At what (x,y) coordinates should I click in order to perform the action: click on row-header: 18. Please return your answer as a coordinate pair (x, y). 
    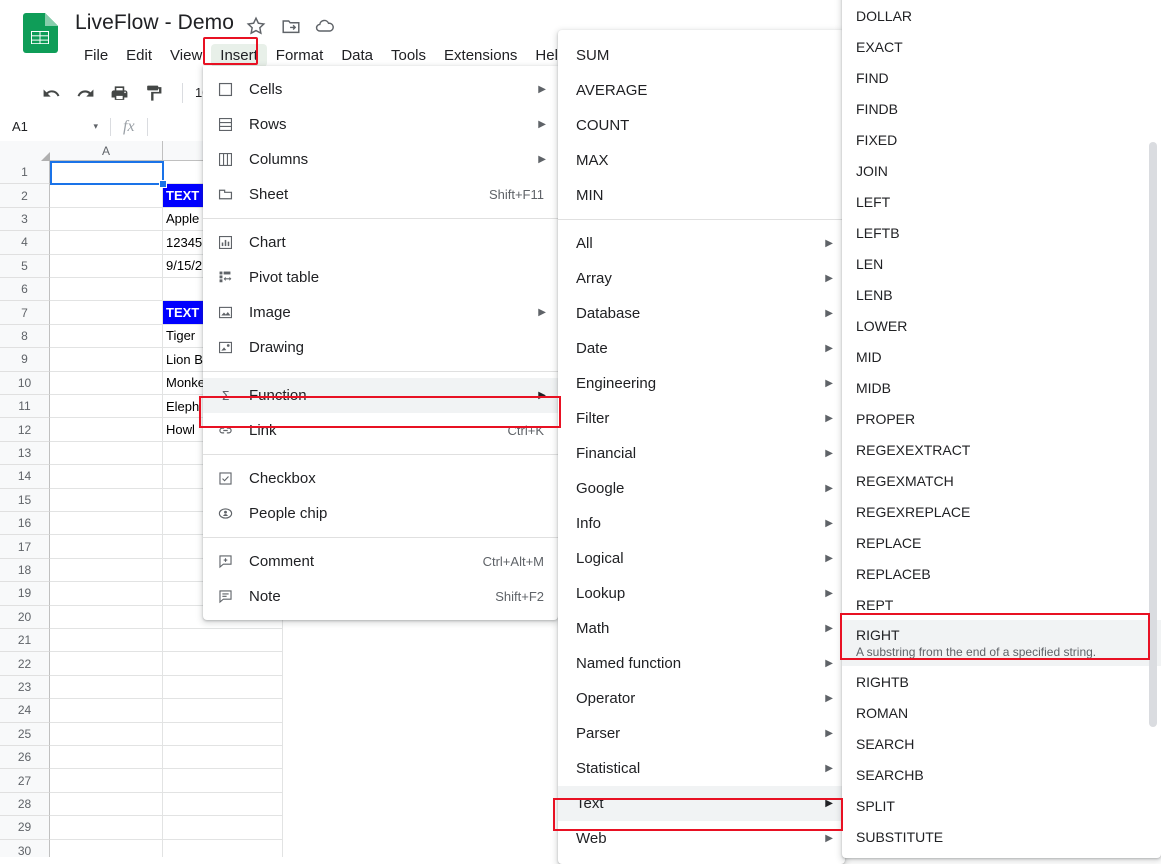
    Looking at the image, I should click on (25, 570).